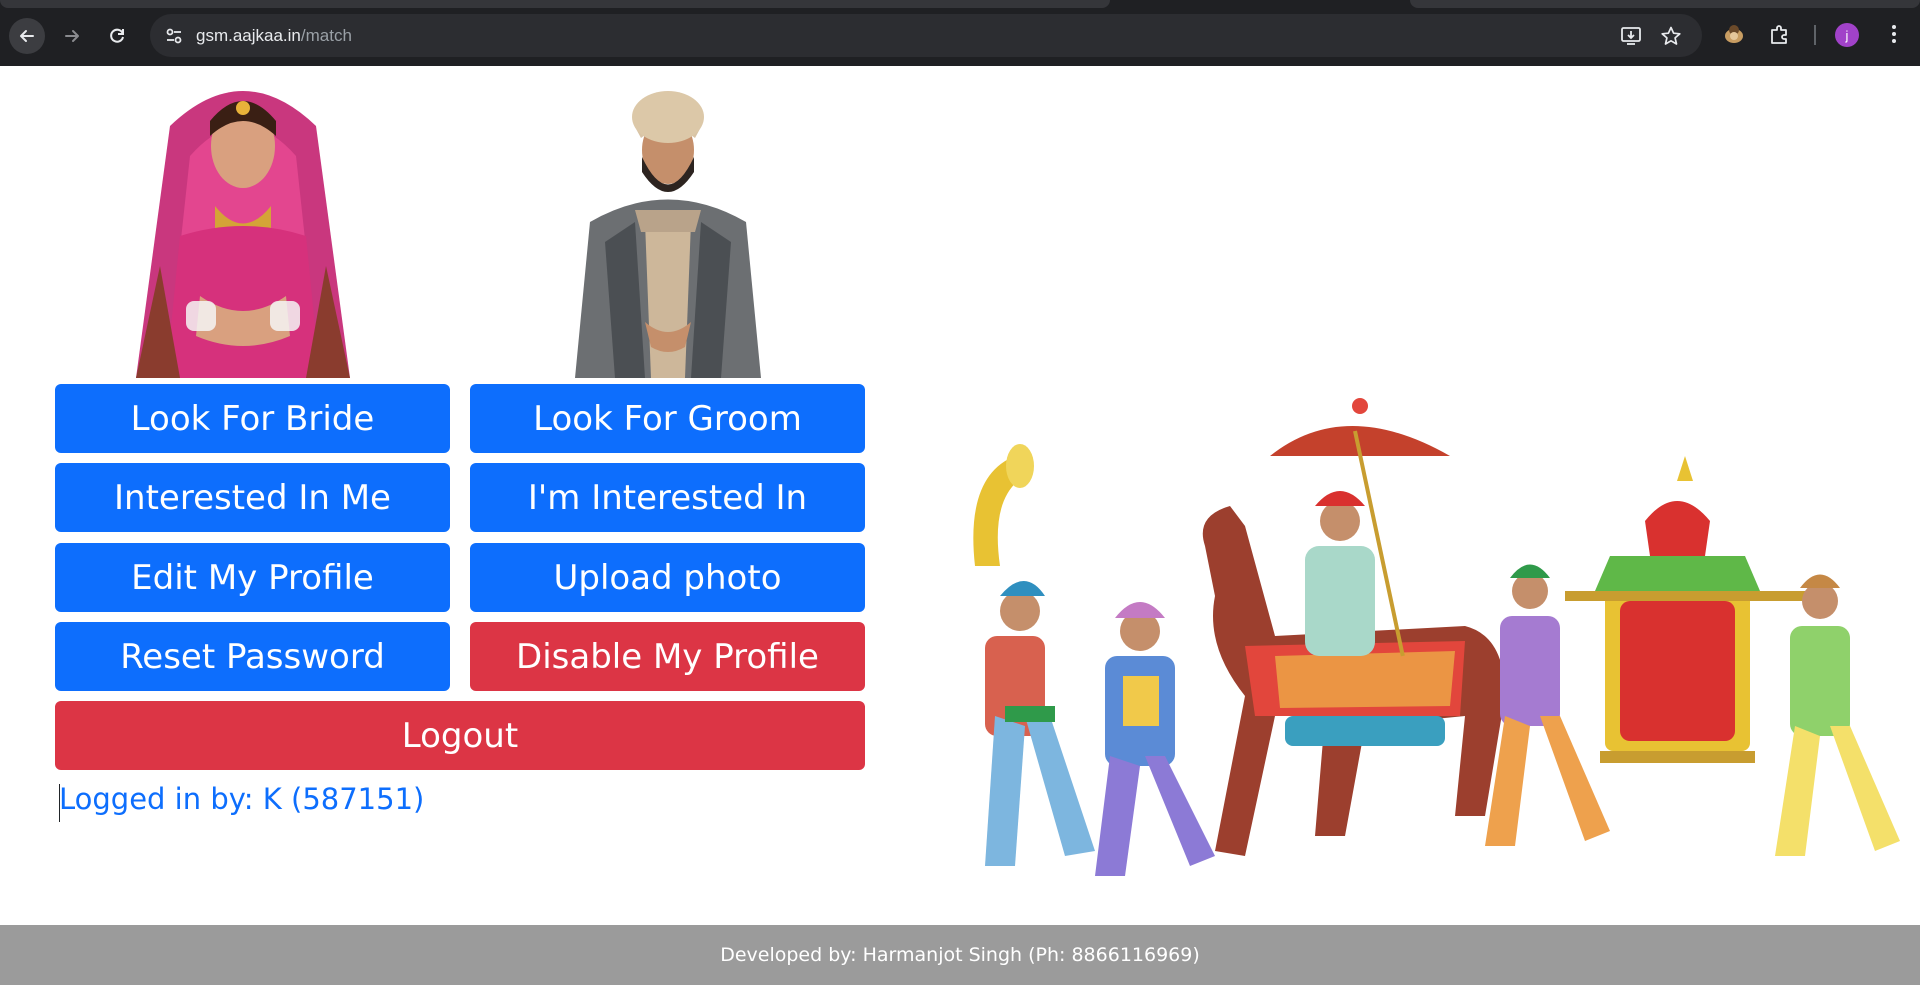  What do you see at coordinates (252, 497) in the screenshot?
I see `interested-in-me-button: Interested In Me` at bounding box center [252, 497].